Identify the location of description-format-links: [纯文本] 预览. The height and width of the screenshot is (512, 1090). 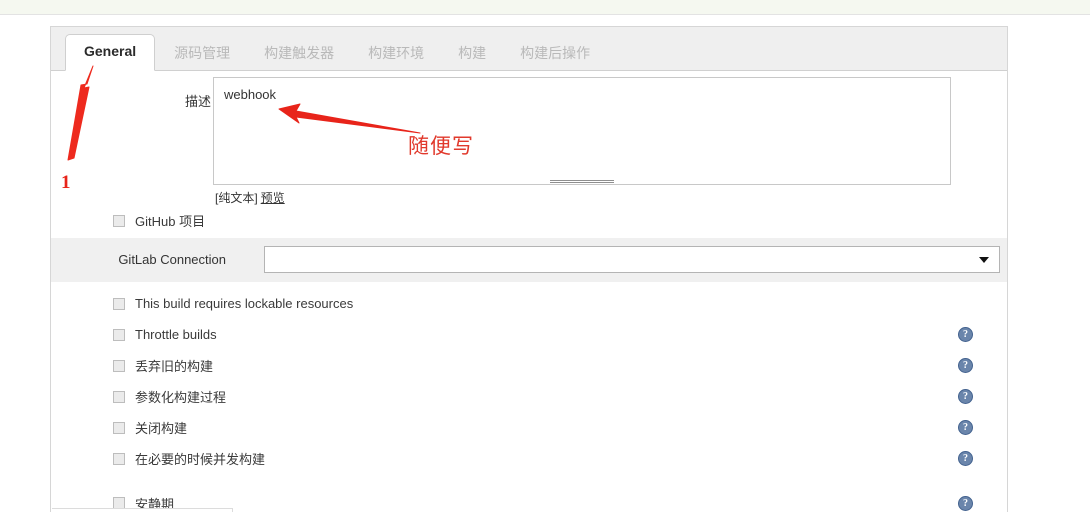
(250, 197).